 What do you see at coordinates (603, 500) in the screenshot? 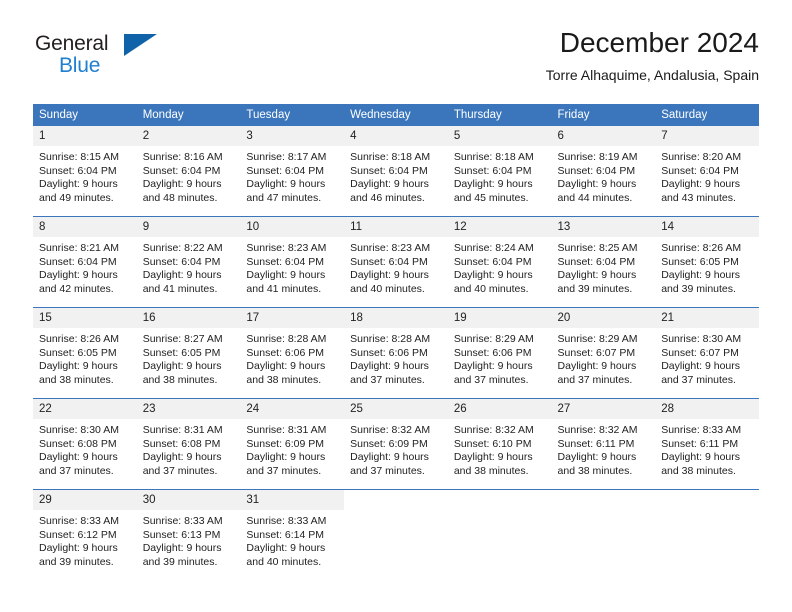
I see `day-number` at bounding box center [603, 500].